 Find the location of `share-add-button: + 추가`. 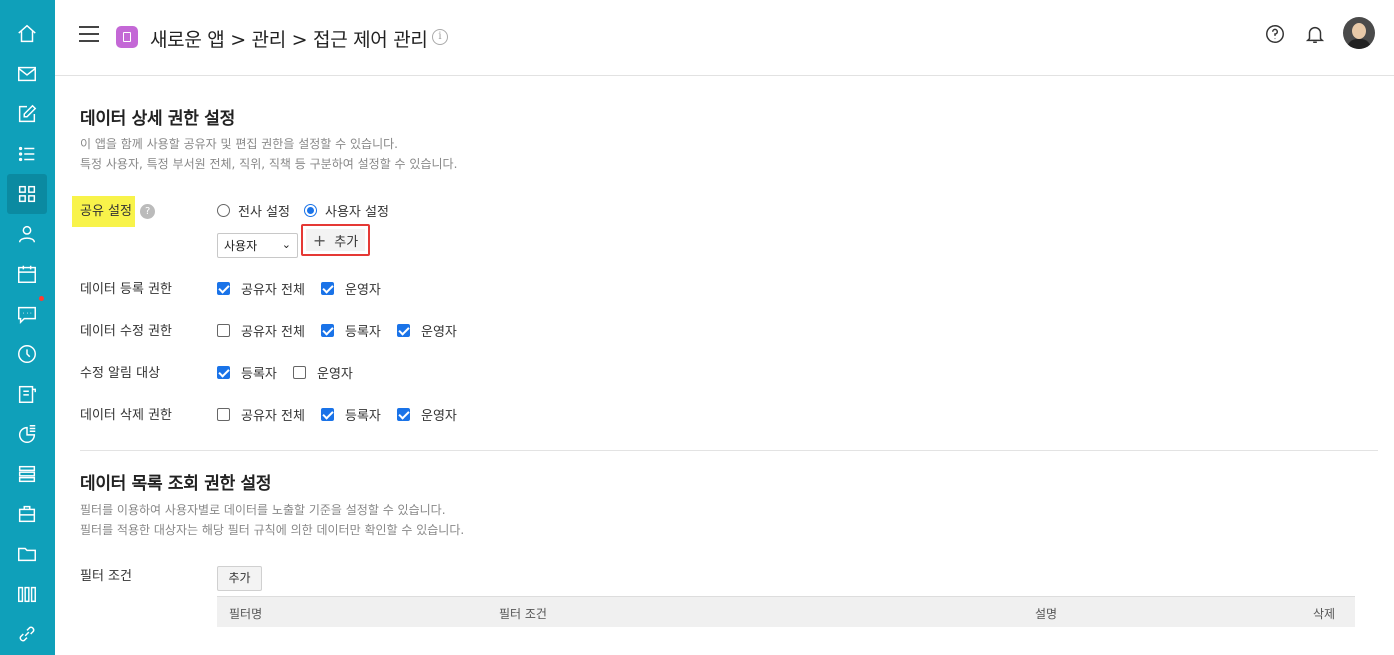

share-add-button: + 추가 is located at coordinates (335, 240).